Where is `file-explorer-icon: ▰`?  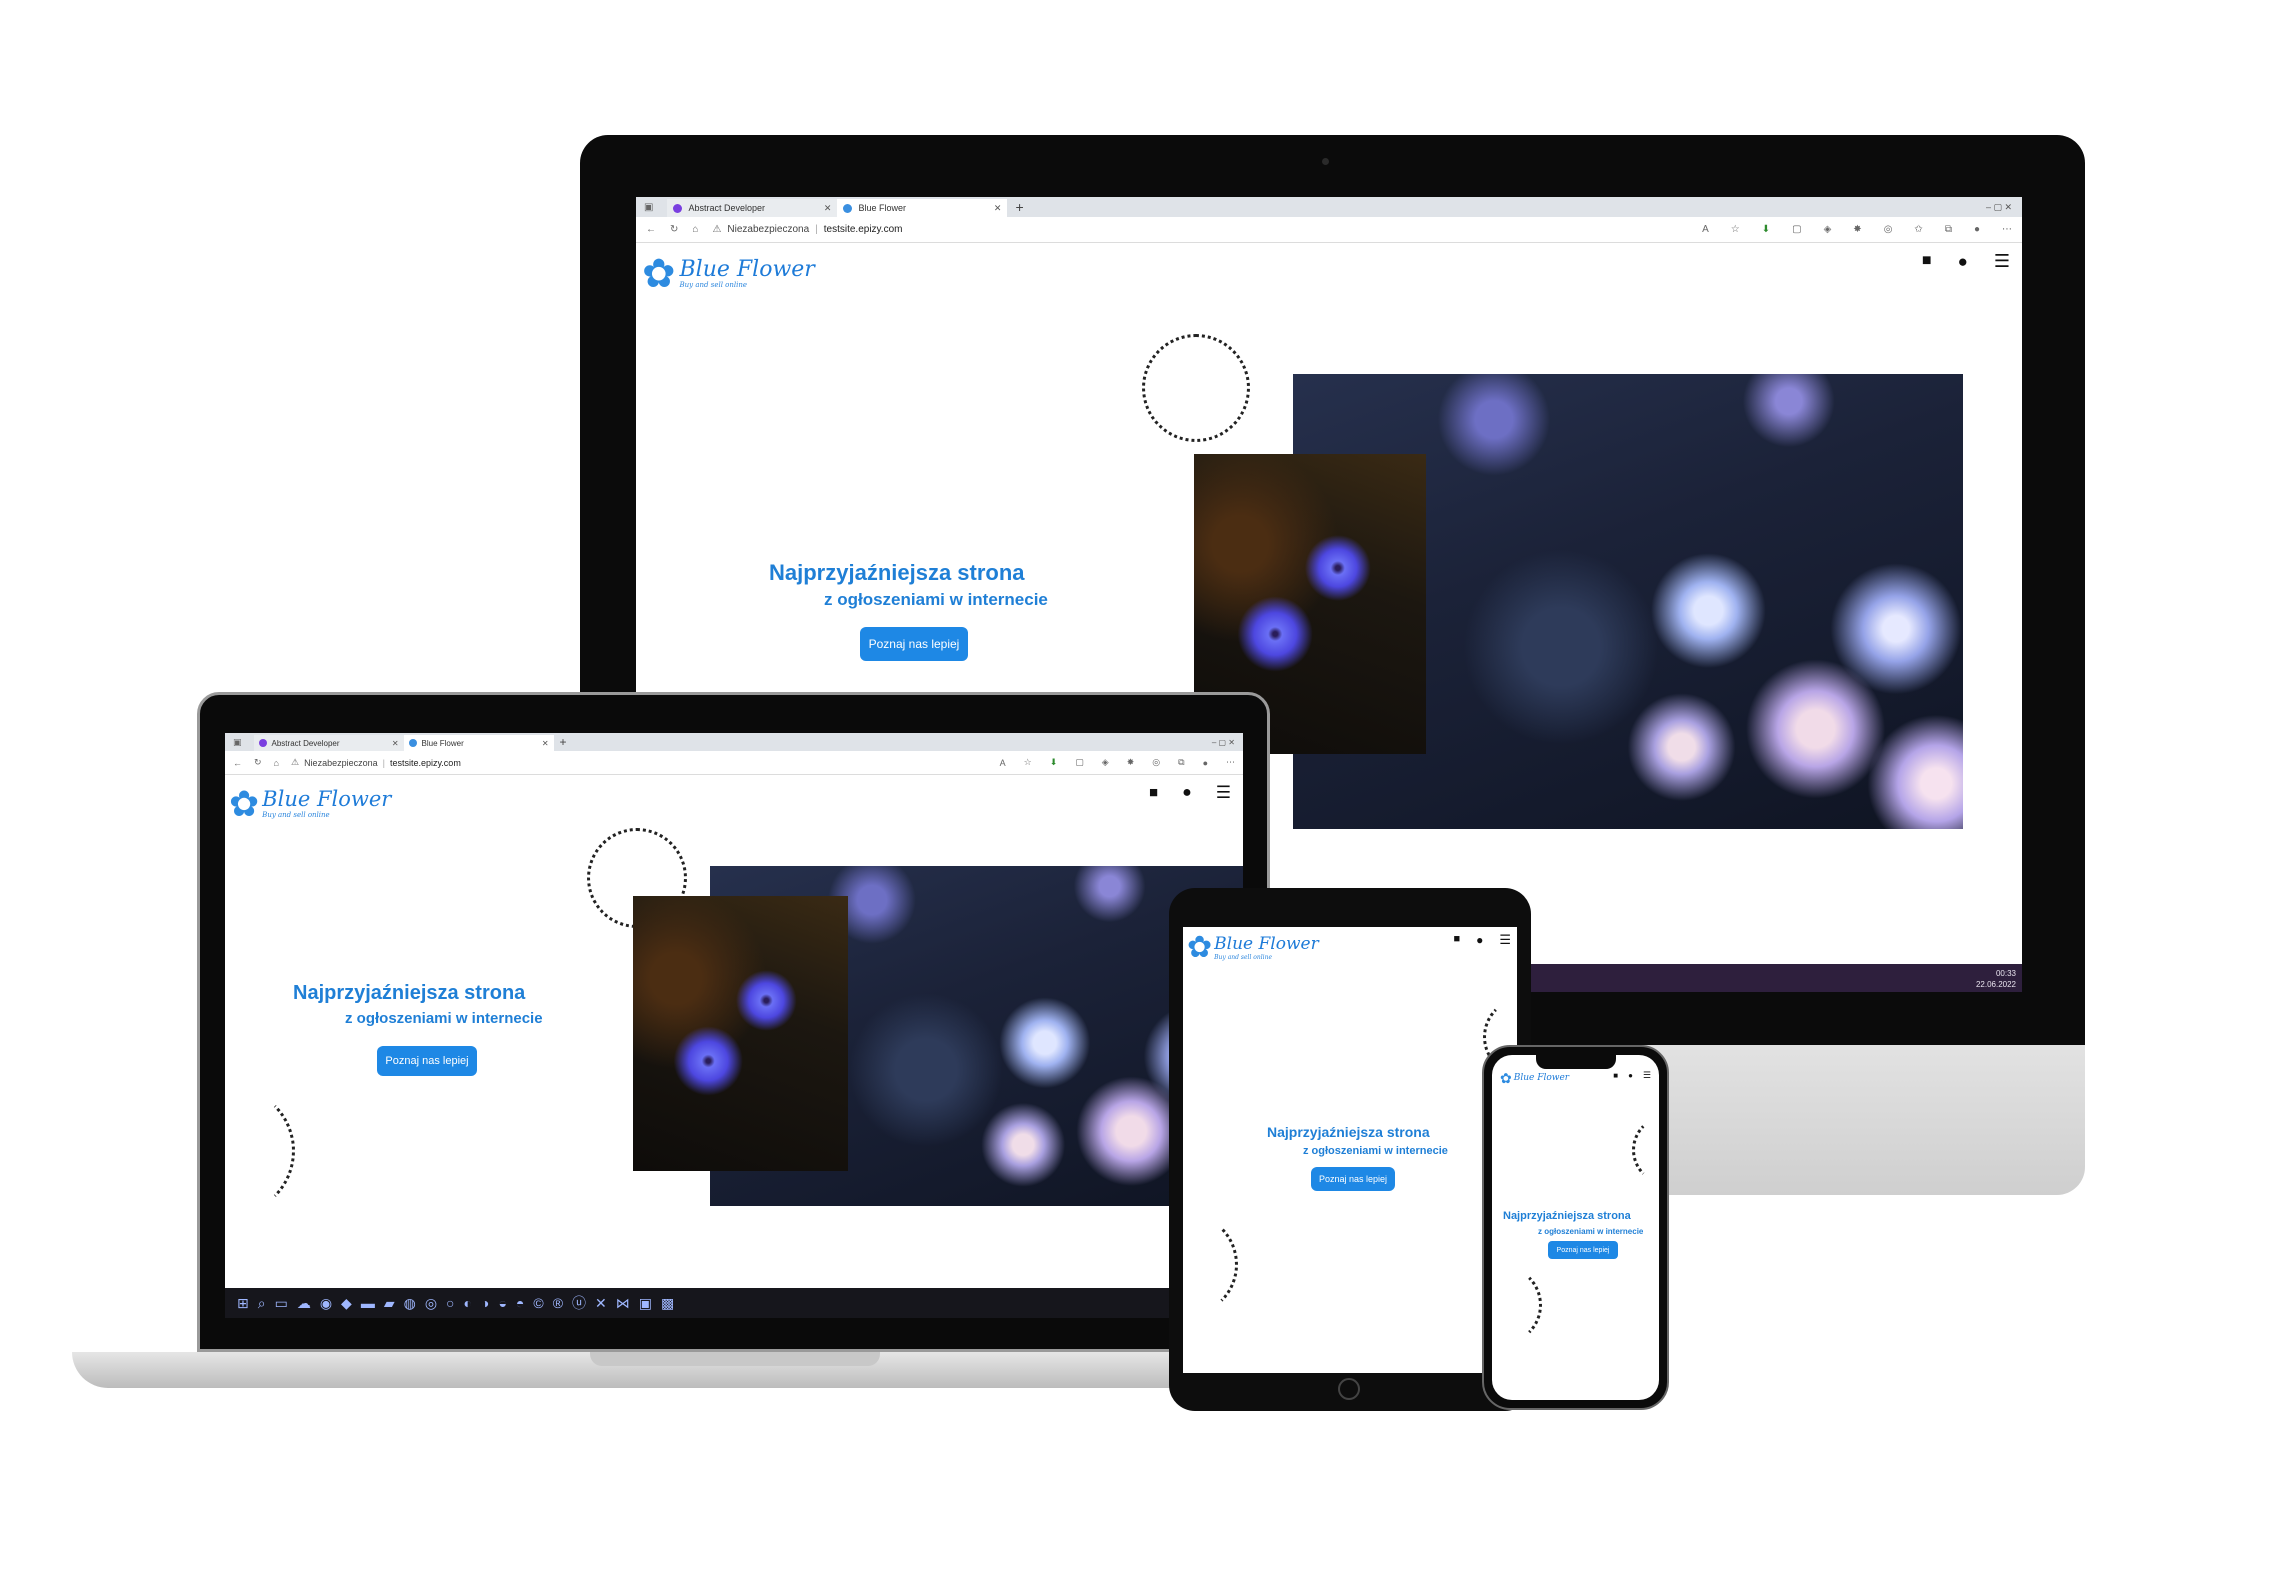 file-explorer-icon: ▰ is located at coordinates (389, 1303).